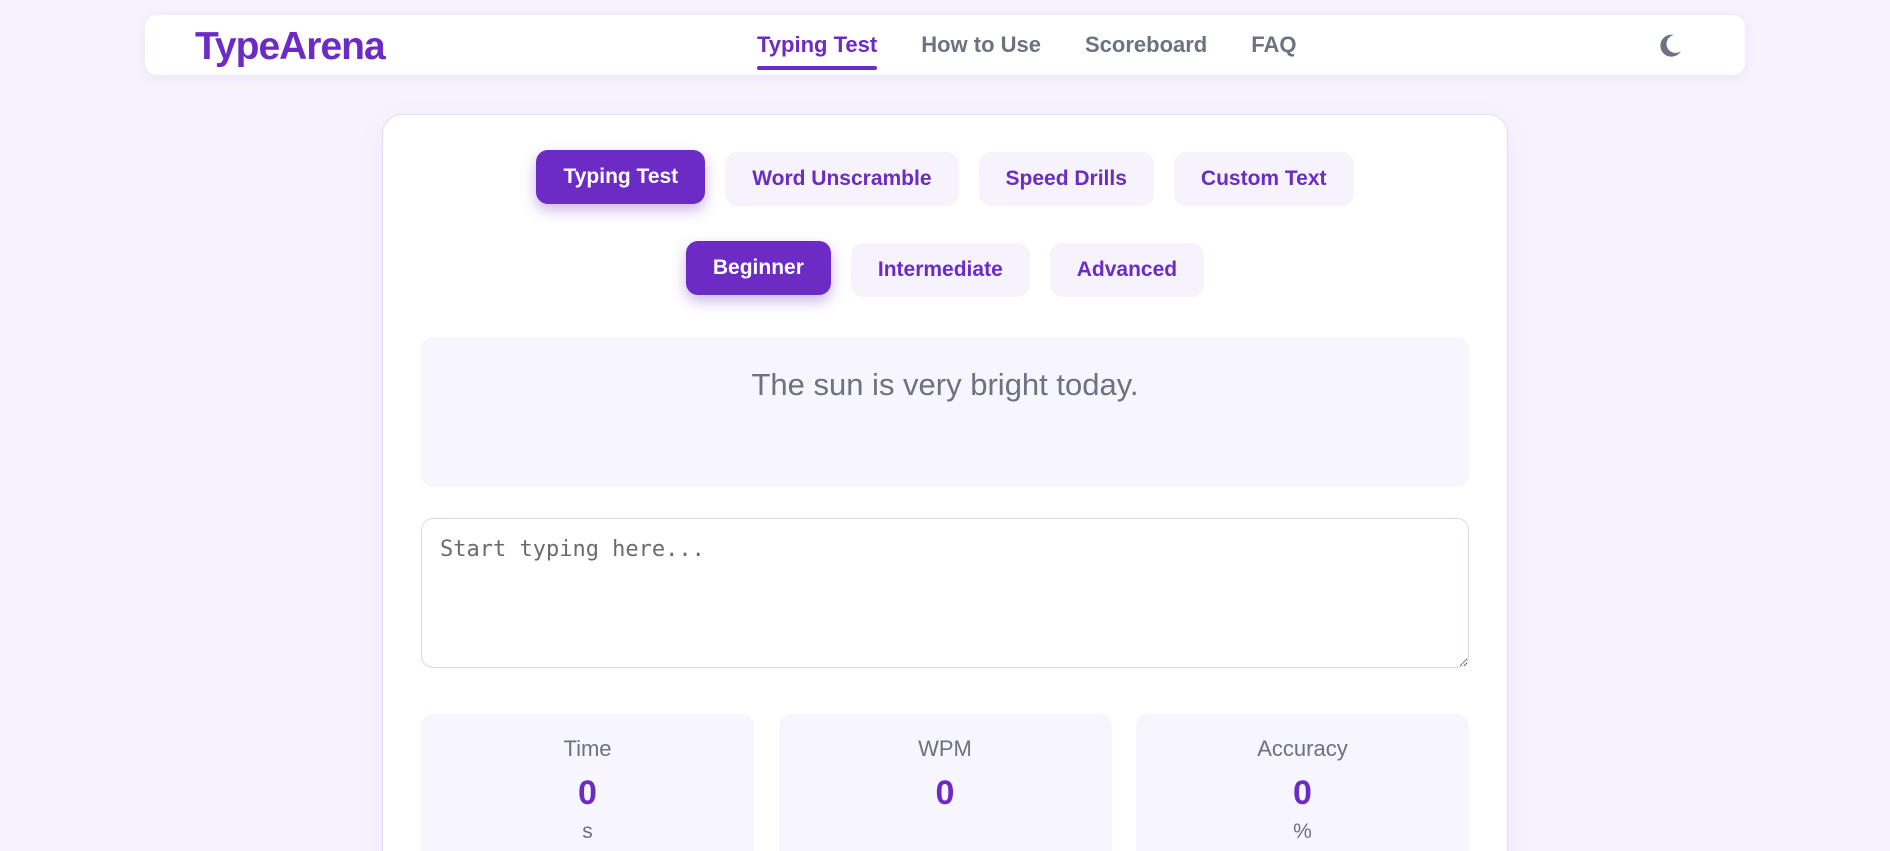  What do you see at coordinates (1302, 793) in the screenshot?
I see `stat-accuracy-value: 0` at bounding box center [1302, 793].